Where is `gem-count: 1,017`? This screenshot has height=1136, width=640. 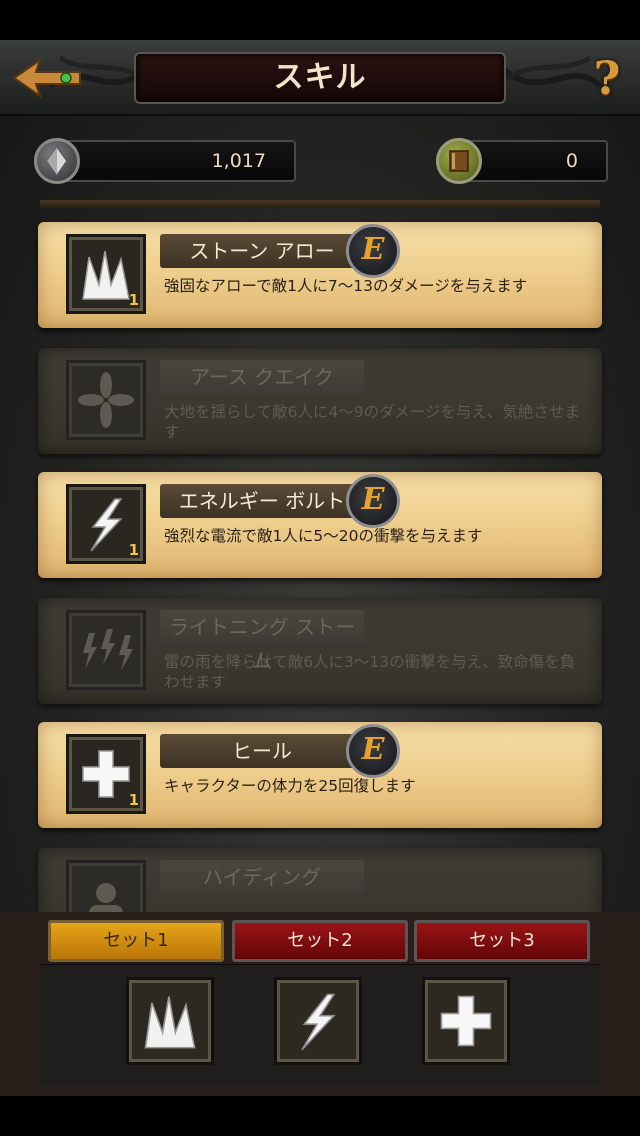 gem-count: 1,017 is located at coordinates (238, 161).